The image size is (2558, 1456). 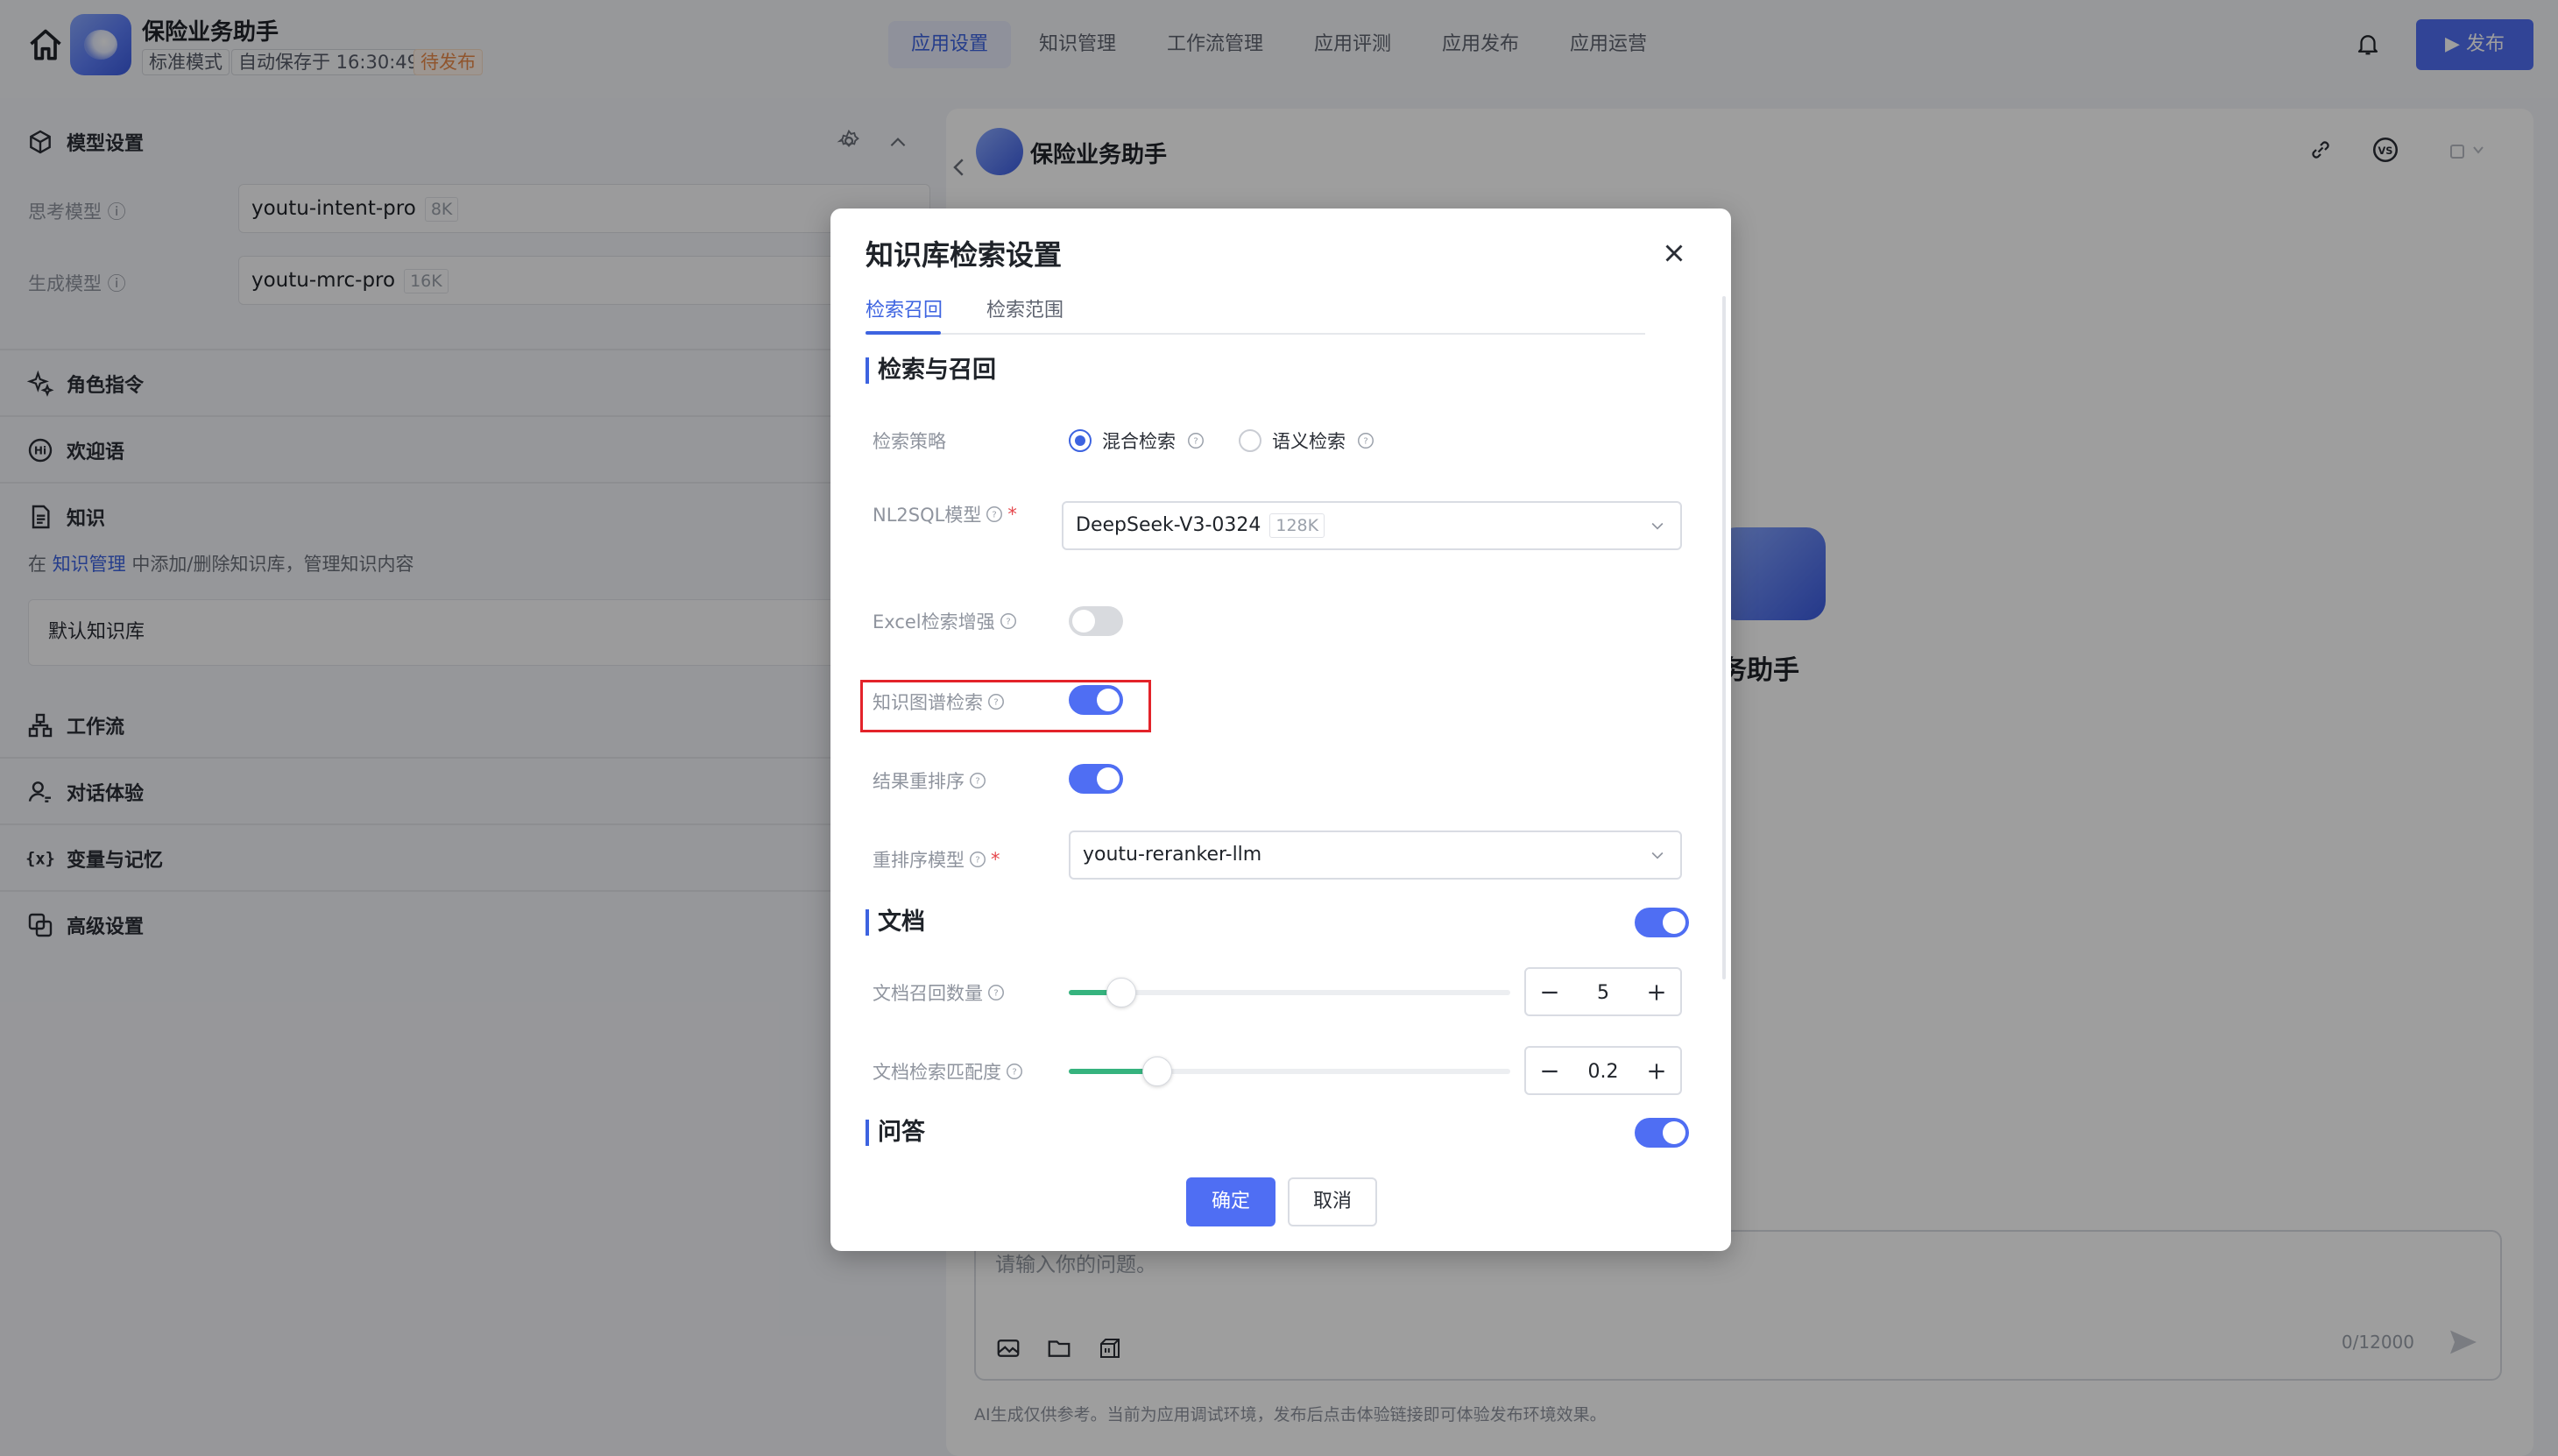 What do you see at coordinates (1096, 779) in the screenshot?
I see `rerank-toggle` at bounding box center [1096, 779].